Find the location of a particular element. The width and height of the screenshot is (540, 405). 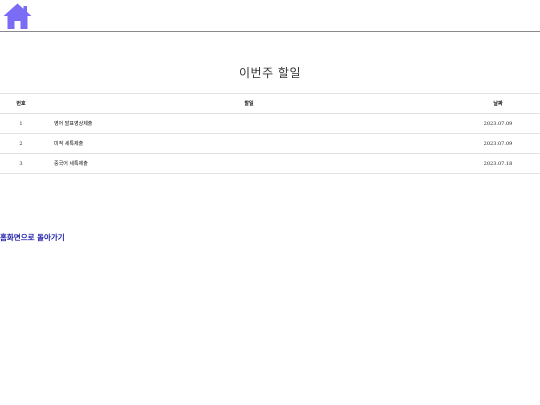

column-header-date: 날짜 is located at coordinates (498, 103).